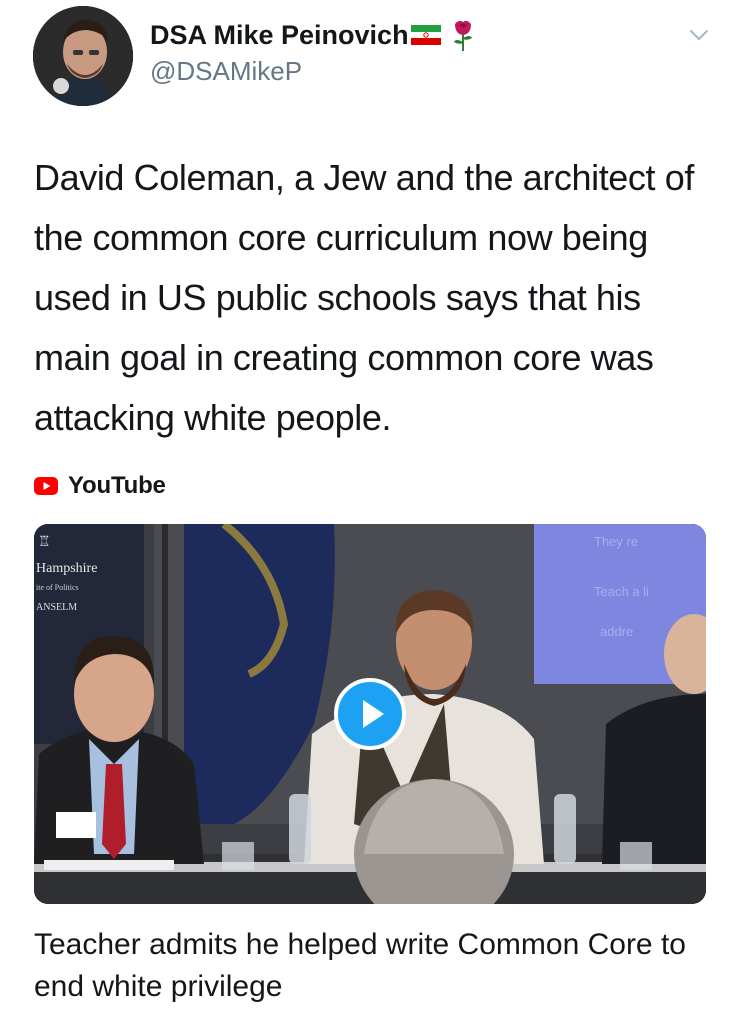  I want to click on play-button, so click(370, 714).